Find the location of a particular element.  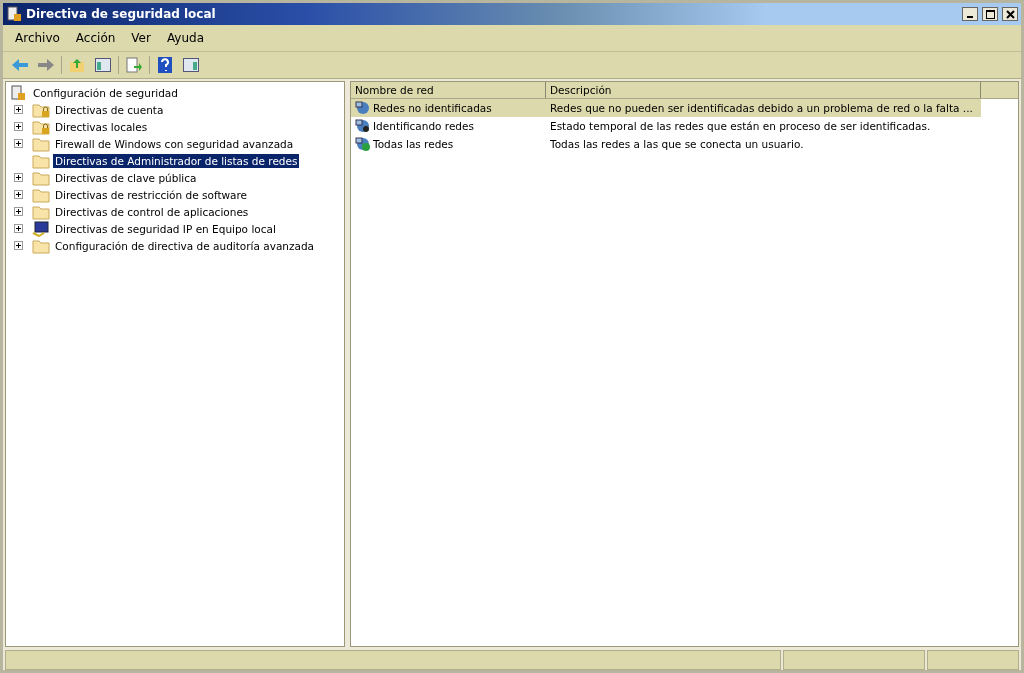

menu-item: Archivo is located at coordinates (37, 38).